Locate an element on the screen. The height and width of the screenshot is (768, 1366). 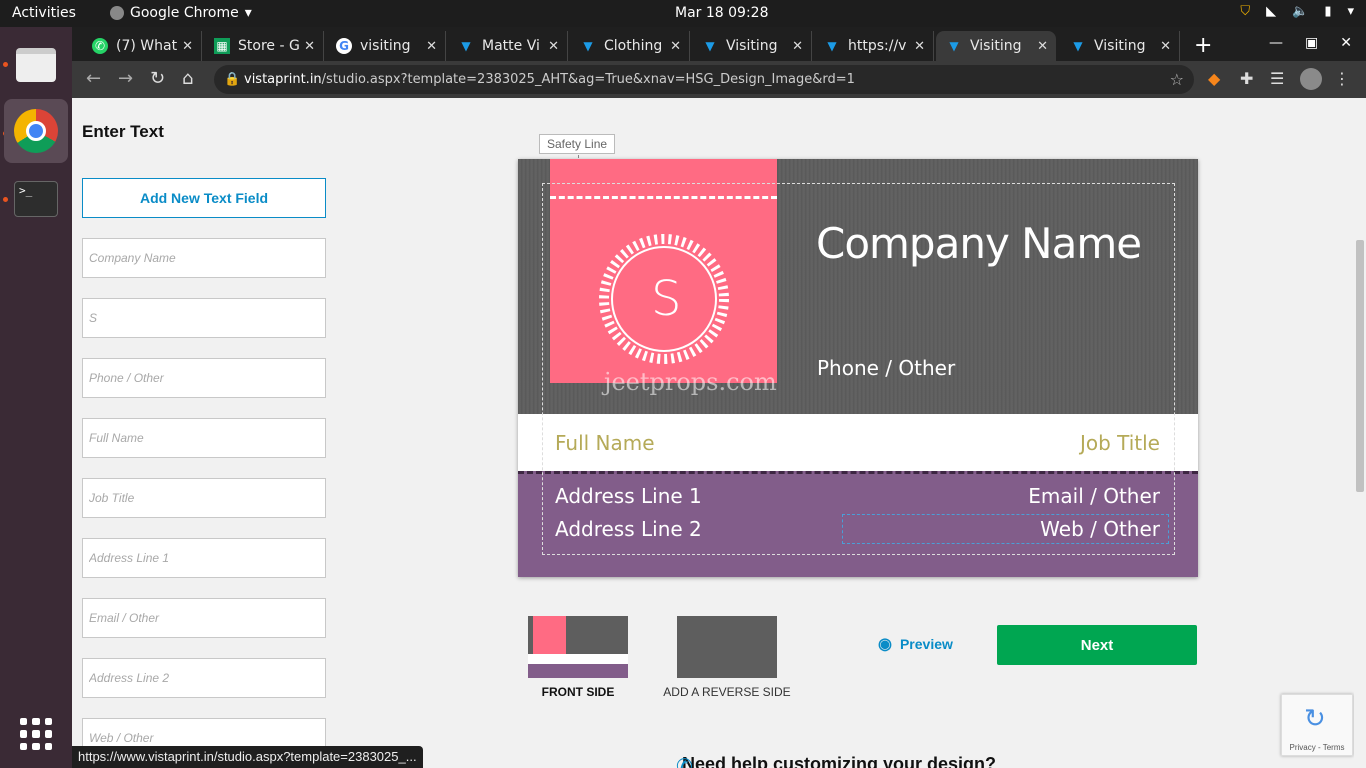
tab: ✆ (7) What ✕ is located at coordinates (142, 46).